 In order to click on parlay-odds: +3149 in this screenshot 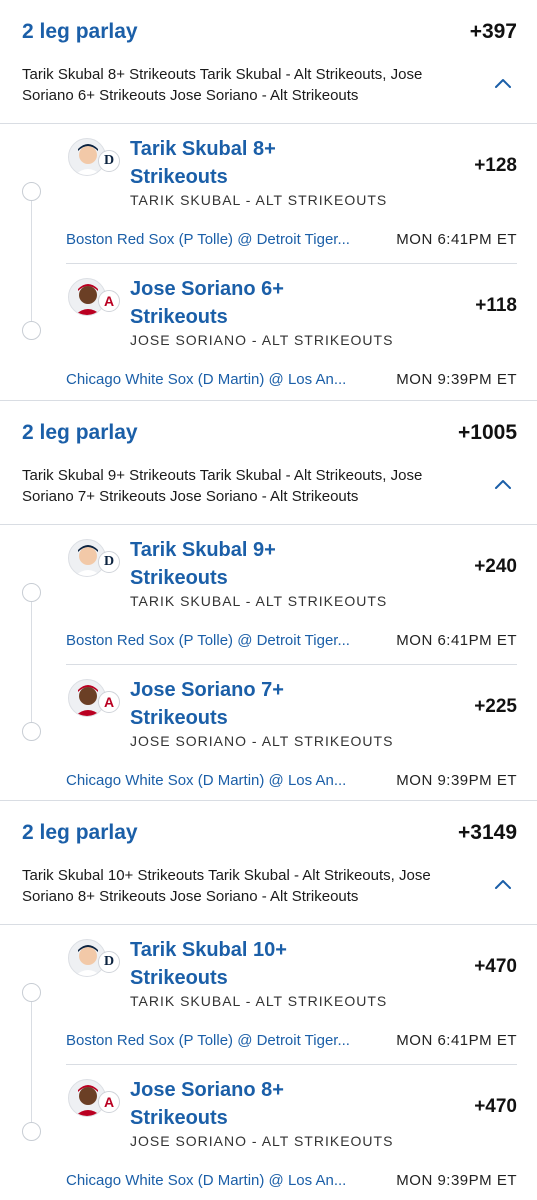, I will do `click(487, 832)`.